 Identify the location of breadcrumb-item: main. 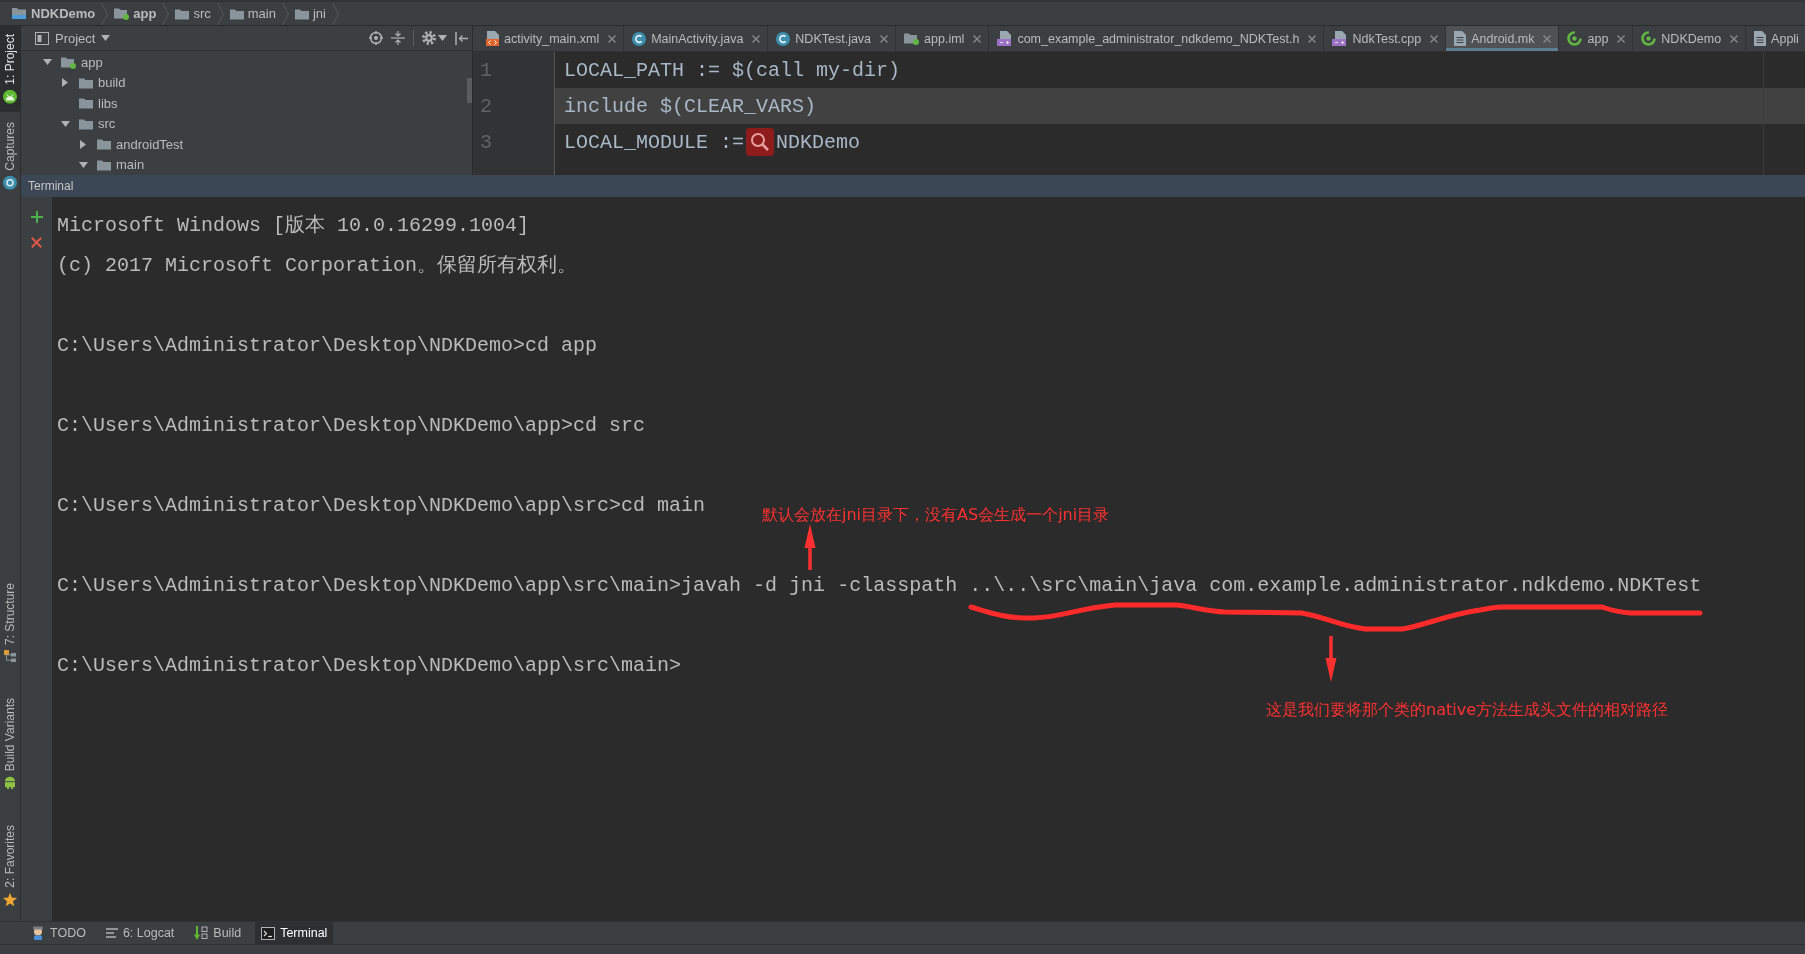
(252, 13).